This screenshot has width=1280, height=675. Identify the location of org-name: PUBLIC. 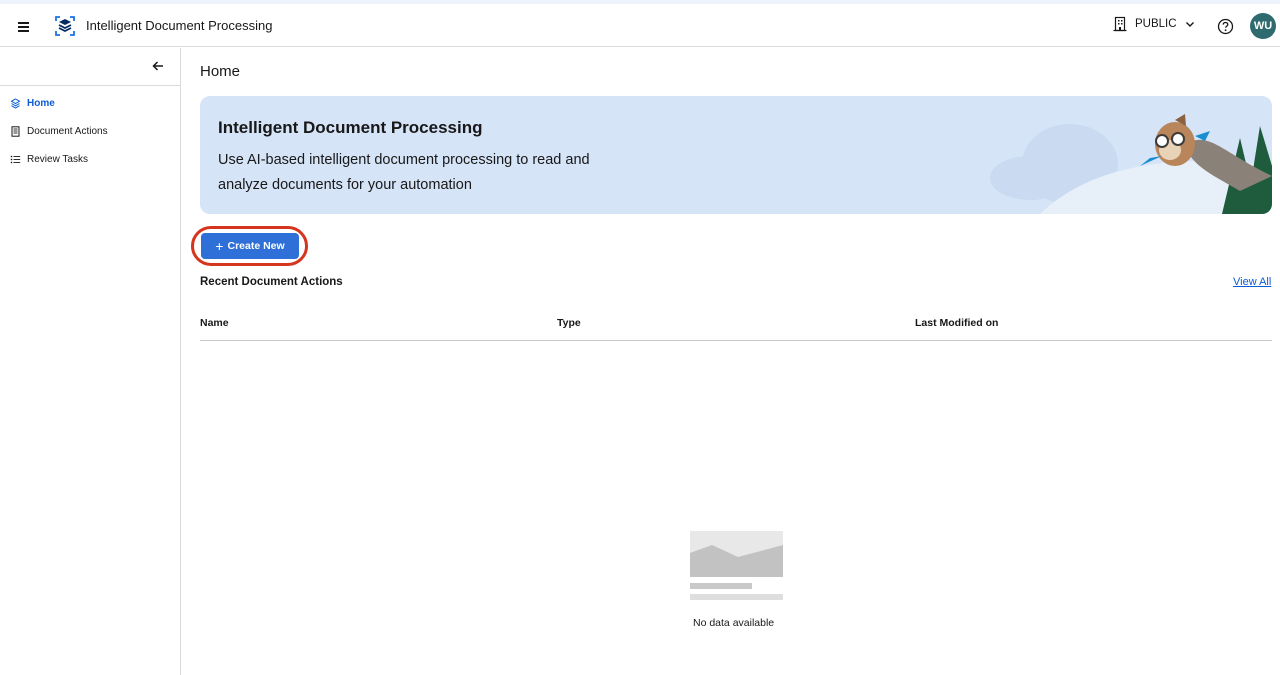
(1156, 24).